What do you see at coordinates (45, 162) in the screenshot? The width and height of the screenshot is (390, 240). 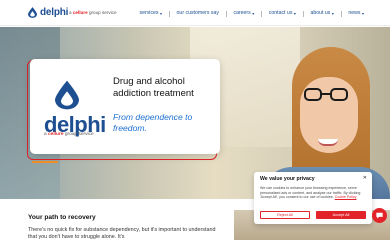 I see `accent-line` at bounding box center [45, 162].